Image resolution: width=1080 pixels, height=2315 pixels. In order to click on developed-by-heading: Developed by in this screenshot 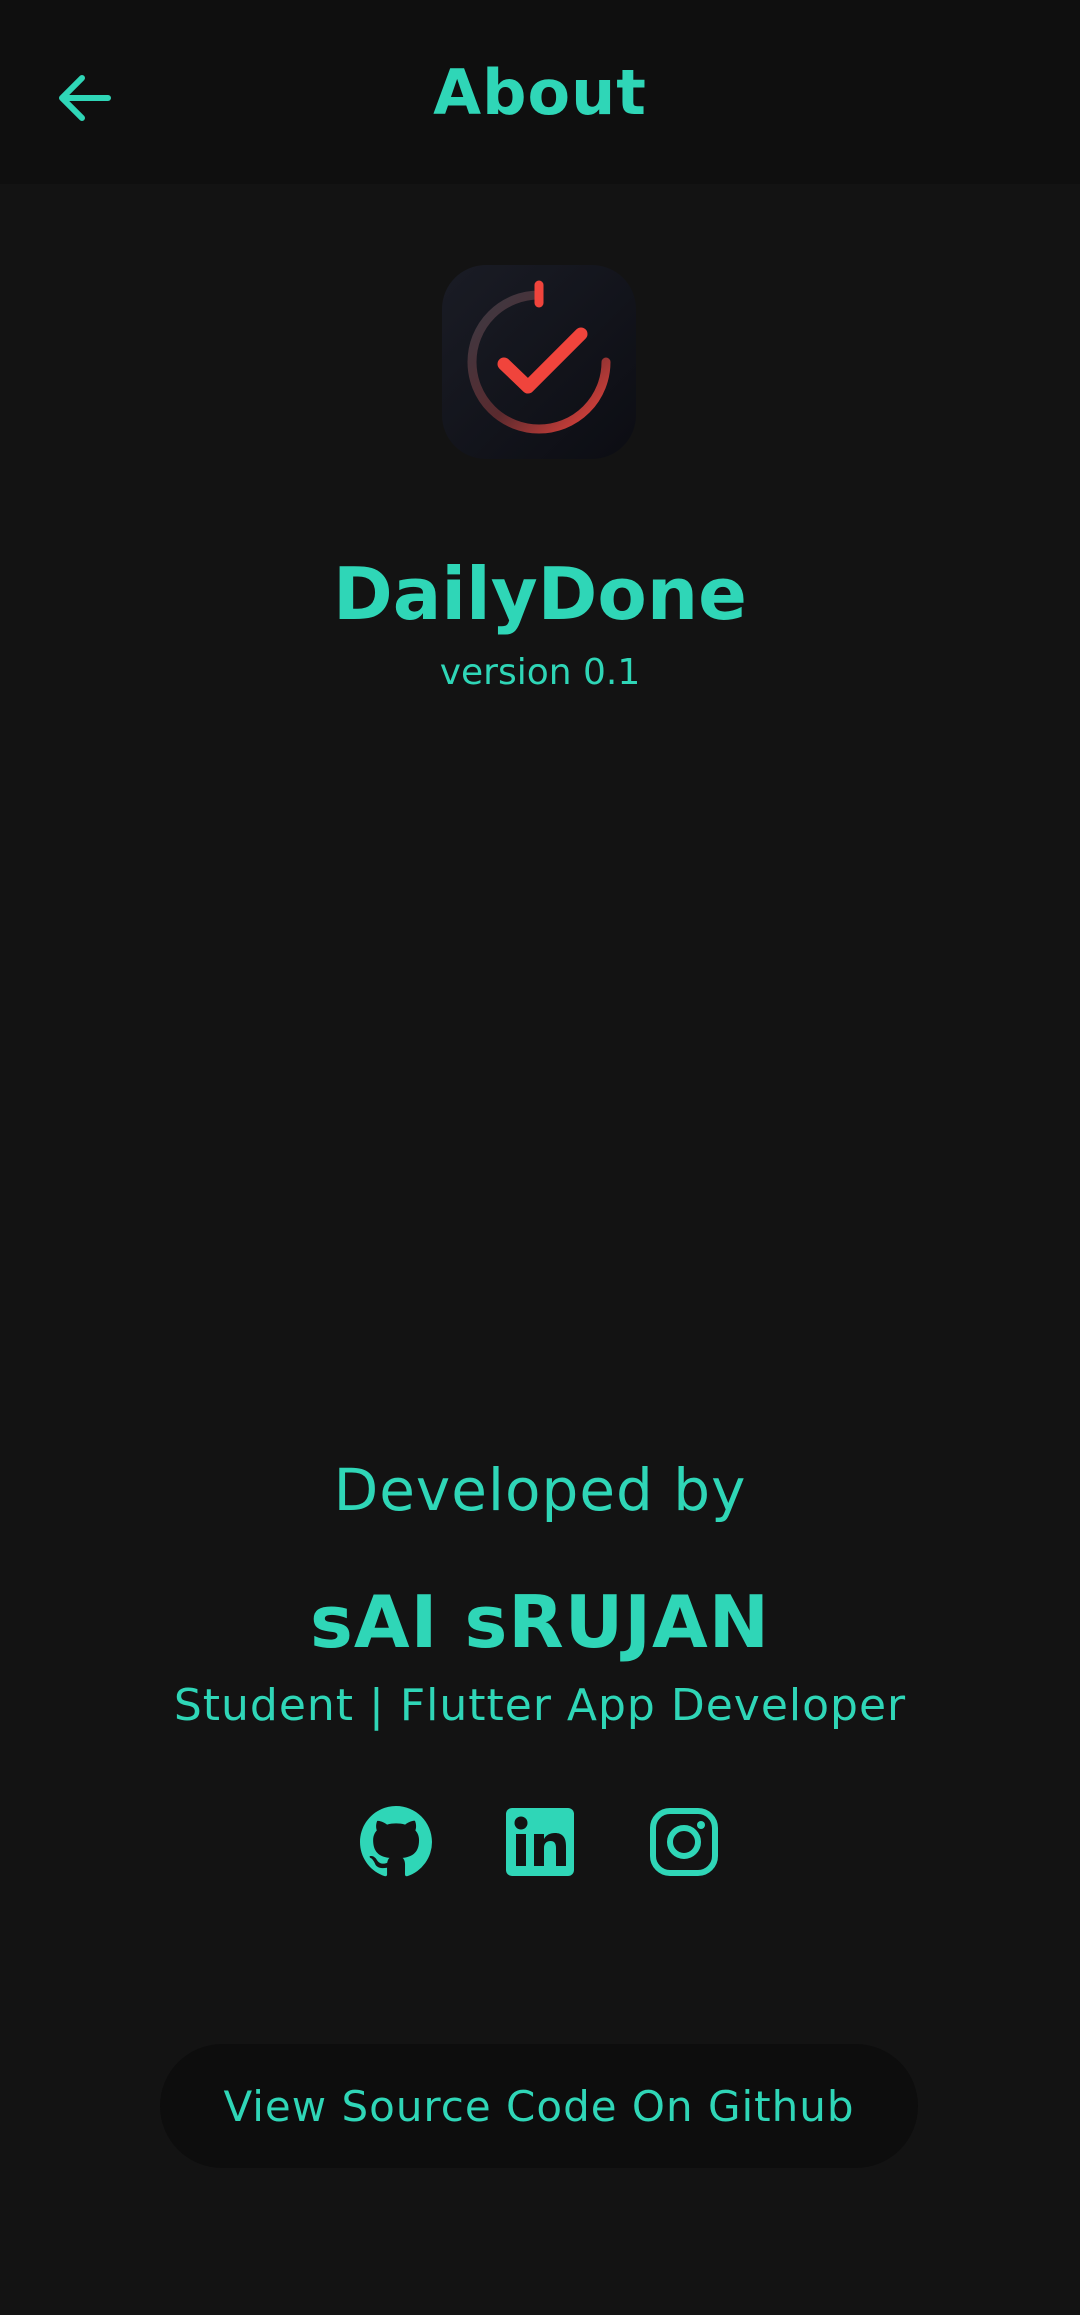, I will do `click(540, 1490)`.